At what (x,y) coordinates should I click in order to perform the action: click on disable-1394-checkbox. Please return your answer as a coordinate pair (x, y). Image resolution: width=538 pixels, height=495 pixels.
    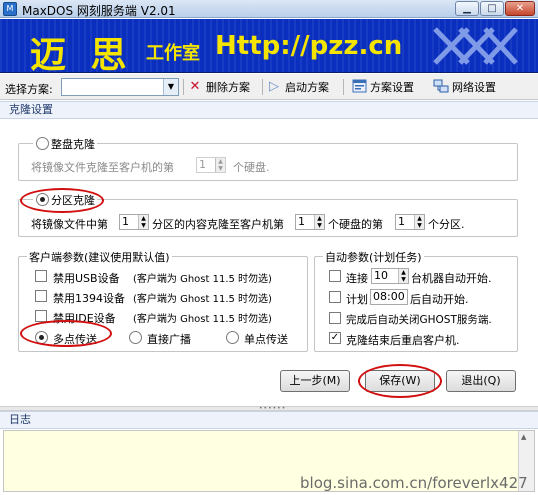
    Looking at the image, I should click on (41, 296).